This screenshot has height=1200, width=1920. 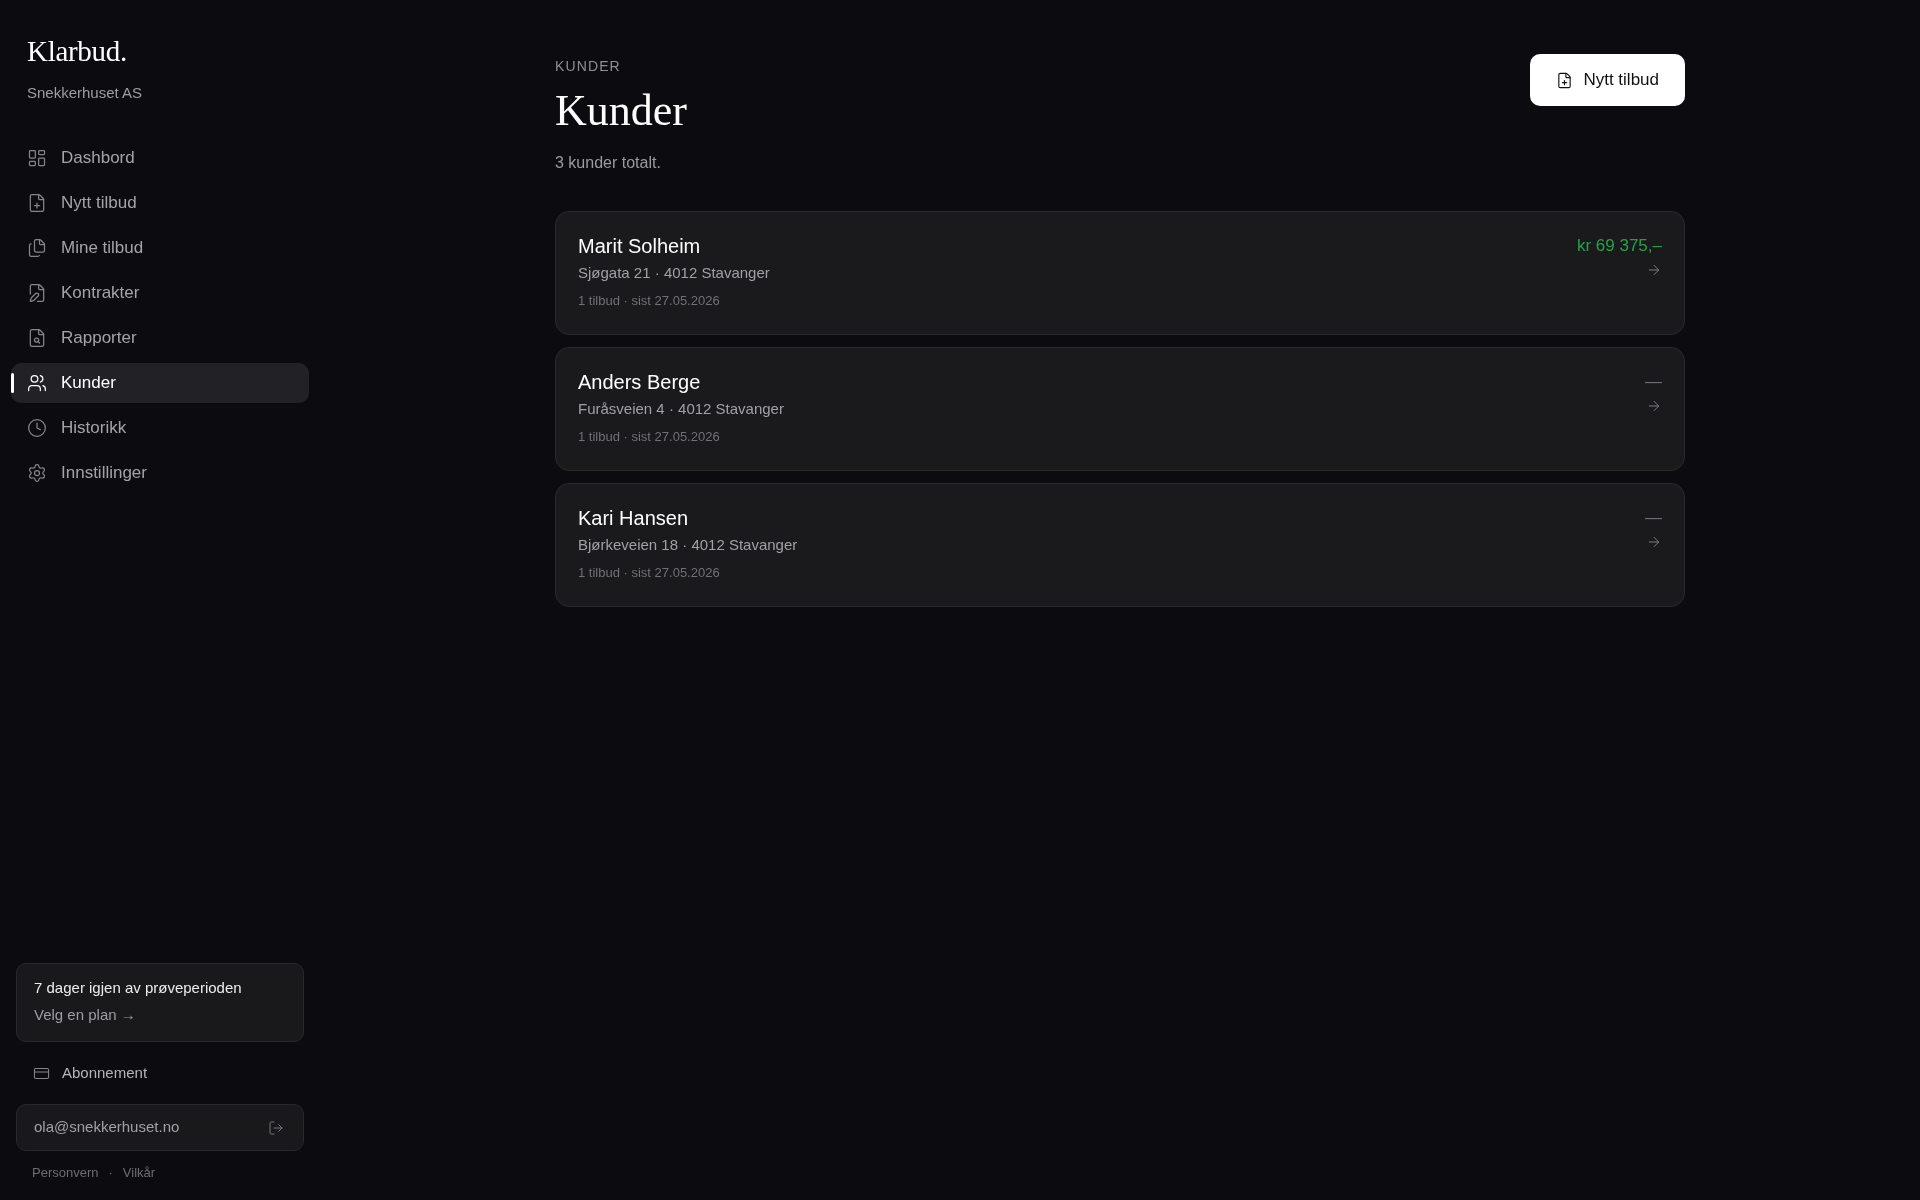 What do you see at coordinates (1120, 409) in the screenshot?
I see `customer-card: Anders Berge Furåsveien 4 · 4012 Stavanger 1 tilbud · sist 27.05.2026 —` at bounding box center [1120, 409].